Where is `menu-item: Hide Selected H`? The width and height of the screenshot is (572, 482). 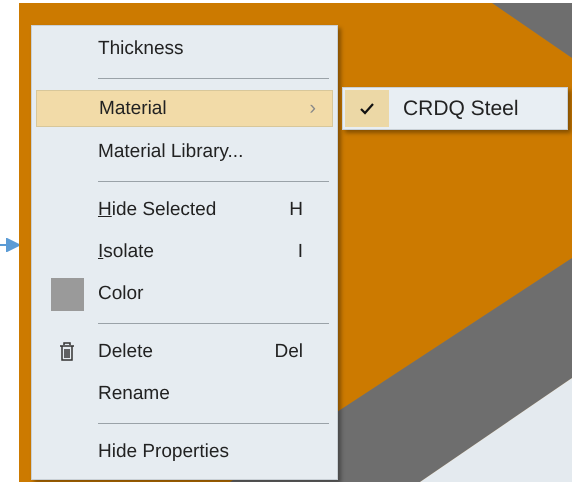 menu-item: Hide Selected H is located at coordinates (184, 210).